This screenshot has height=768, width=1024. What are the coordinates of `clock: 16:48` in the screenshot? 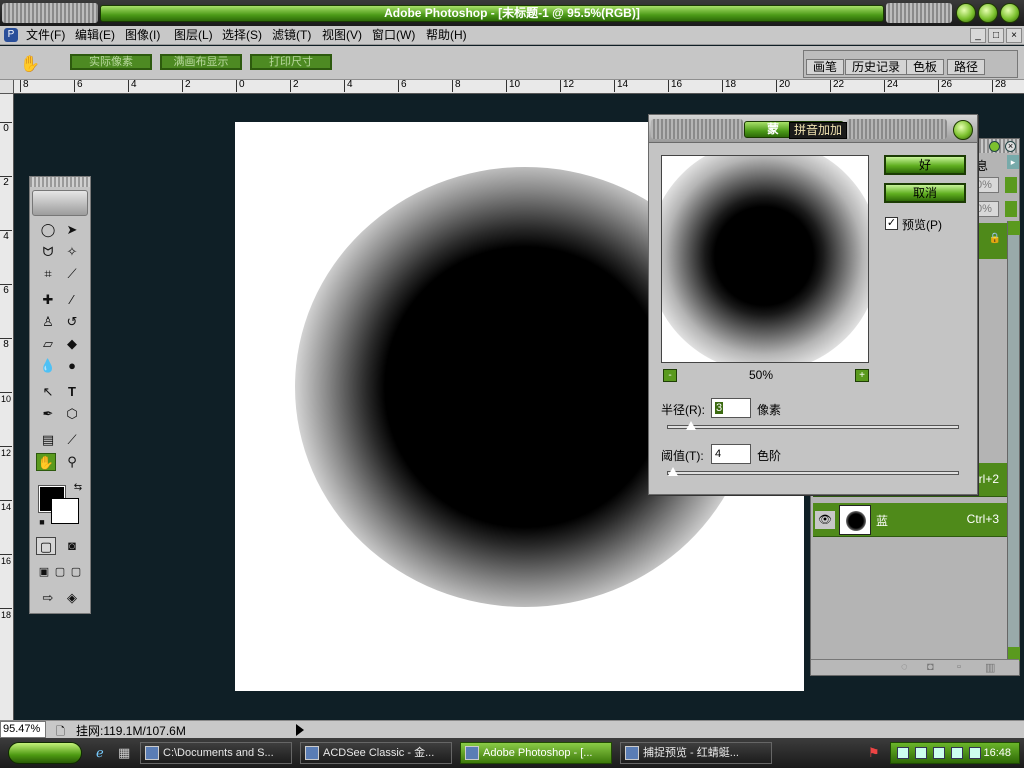 It's located at (997, 753).